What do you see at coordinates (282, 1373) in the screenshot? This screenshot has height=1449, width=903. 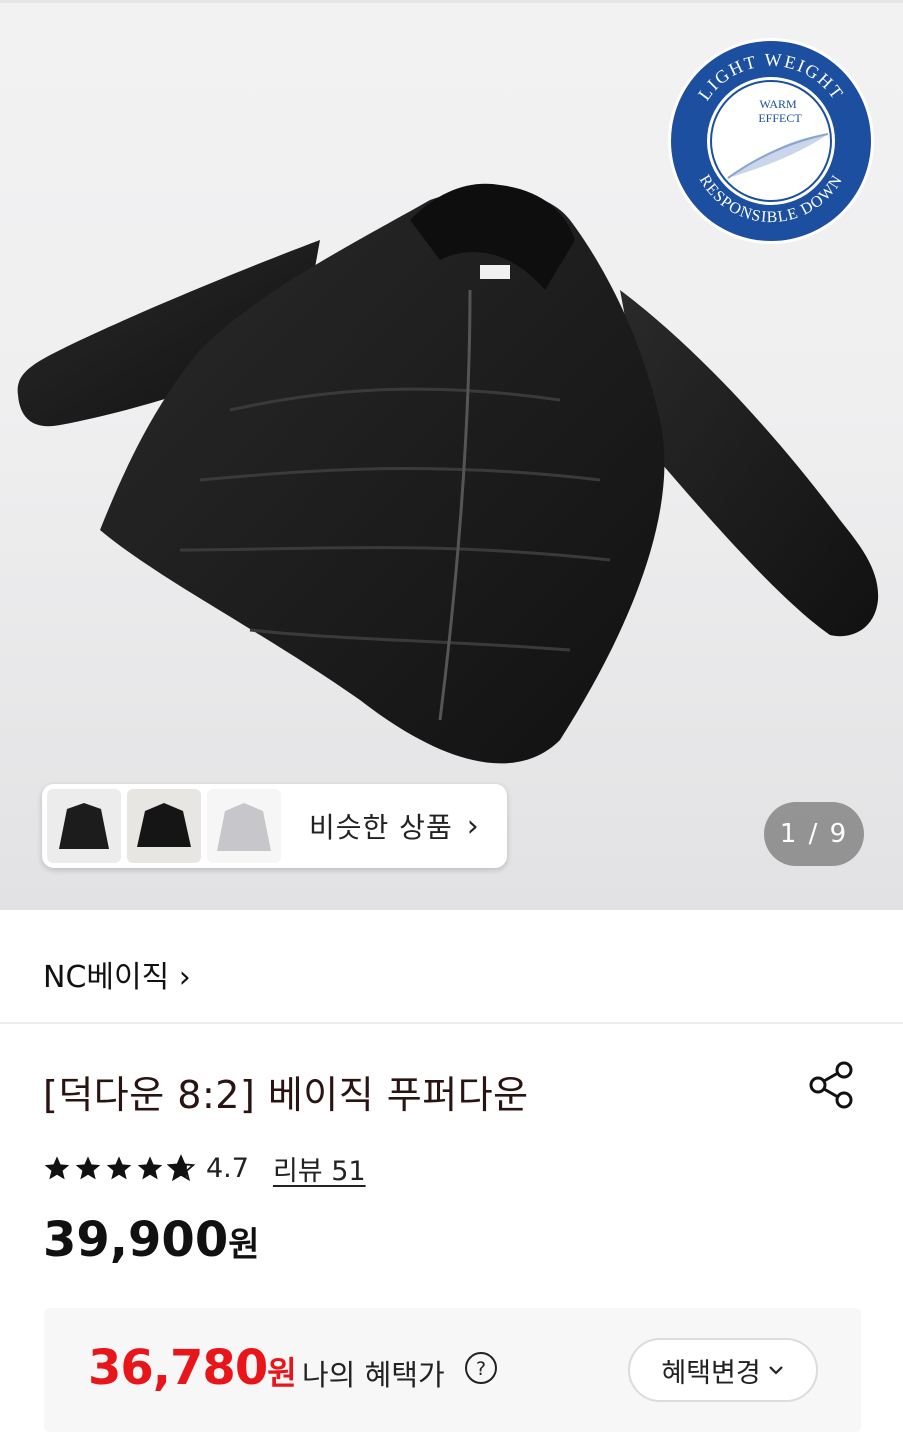 I see `benefit-price-unit: 원` at bounding box center [282, 1373].